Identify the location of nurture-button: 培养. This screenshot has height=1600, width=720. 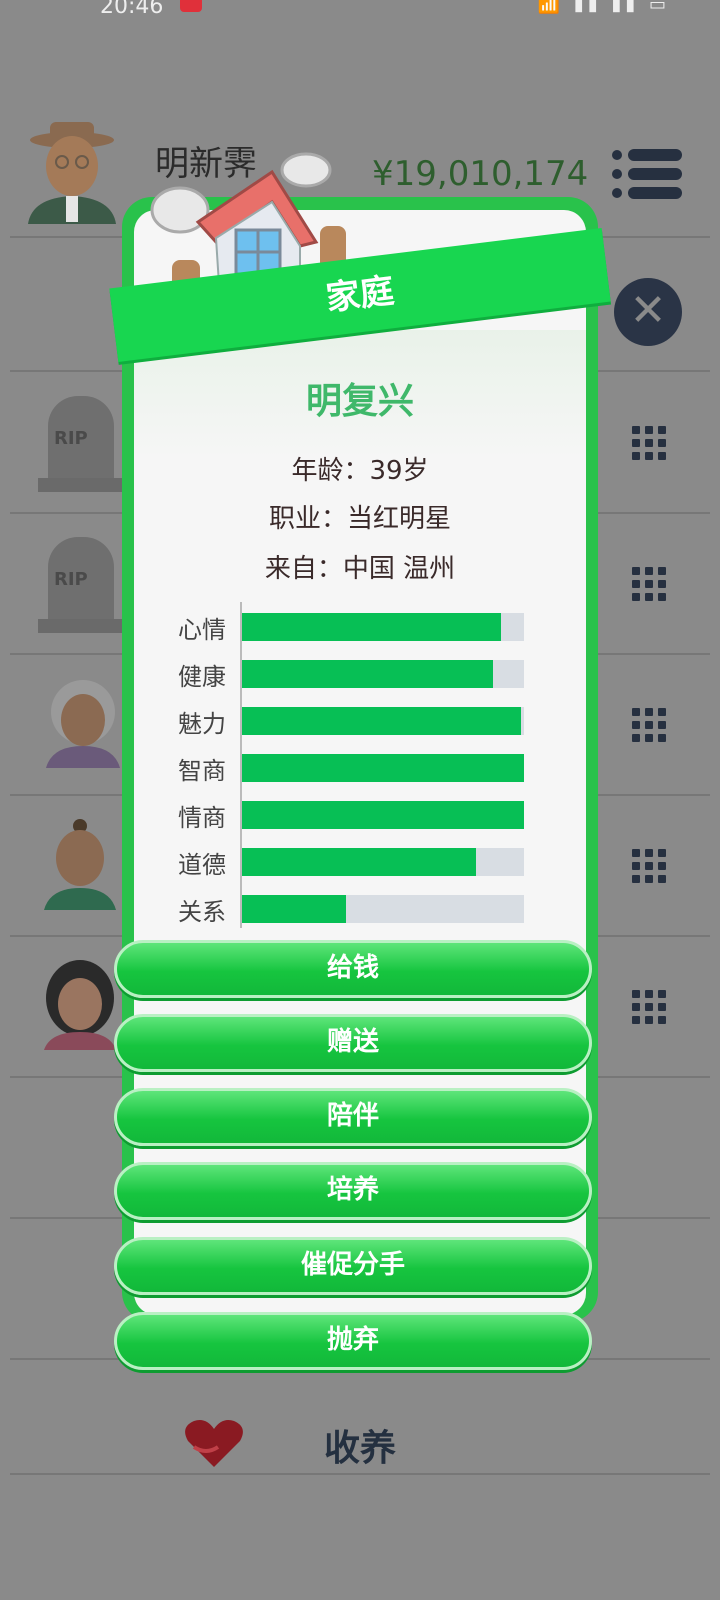
(353, 1191).